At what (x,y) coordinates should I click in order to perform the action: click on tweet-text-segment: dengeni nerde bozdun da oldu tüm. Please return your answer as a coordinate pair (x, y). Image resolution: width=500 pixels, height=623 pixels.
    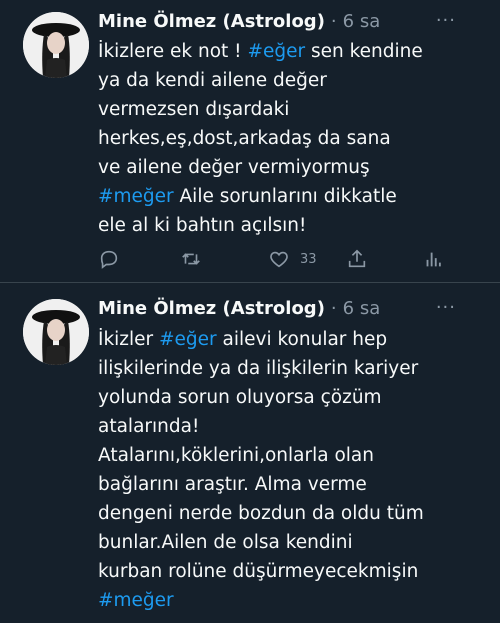
    Looking at the image, I should click on (261, 513).